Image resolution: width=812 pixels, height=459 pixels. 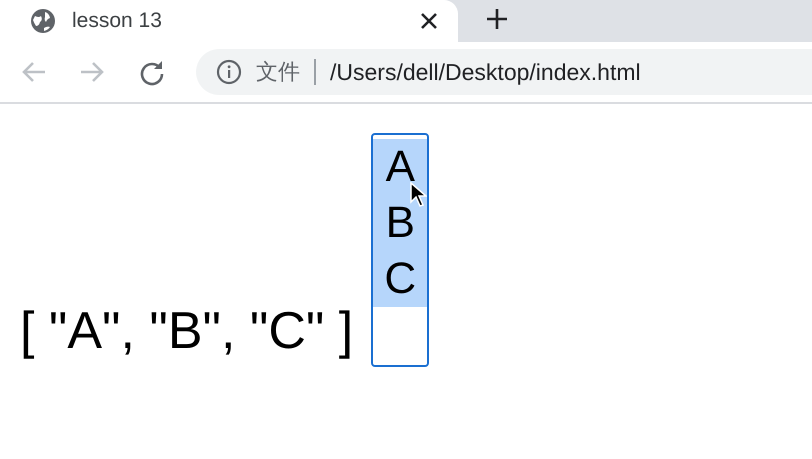 I want to click on listbox-option: C, so click(x=400, y=279).